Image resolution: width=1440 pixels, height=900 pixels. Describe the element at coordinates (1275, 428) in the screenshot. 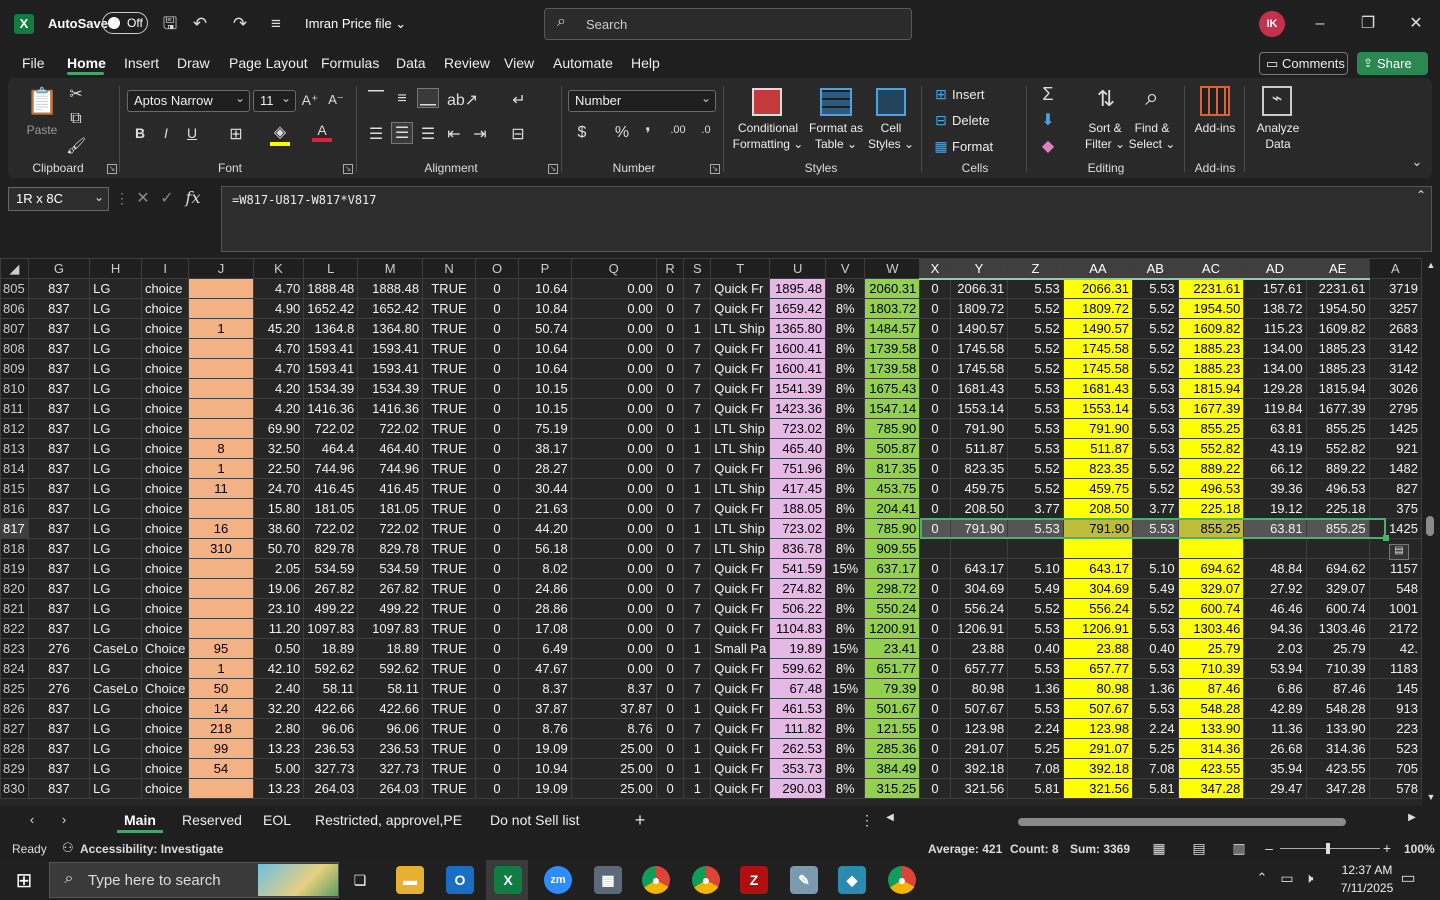

I see `cell: 63.81` at that location.